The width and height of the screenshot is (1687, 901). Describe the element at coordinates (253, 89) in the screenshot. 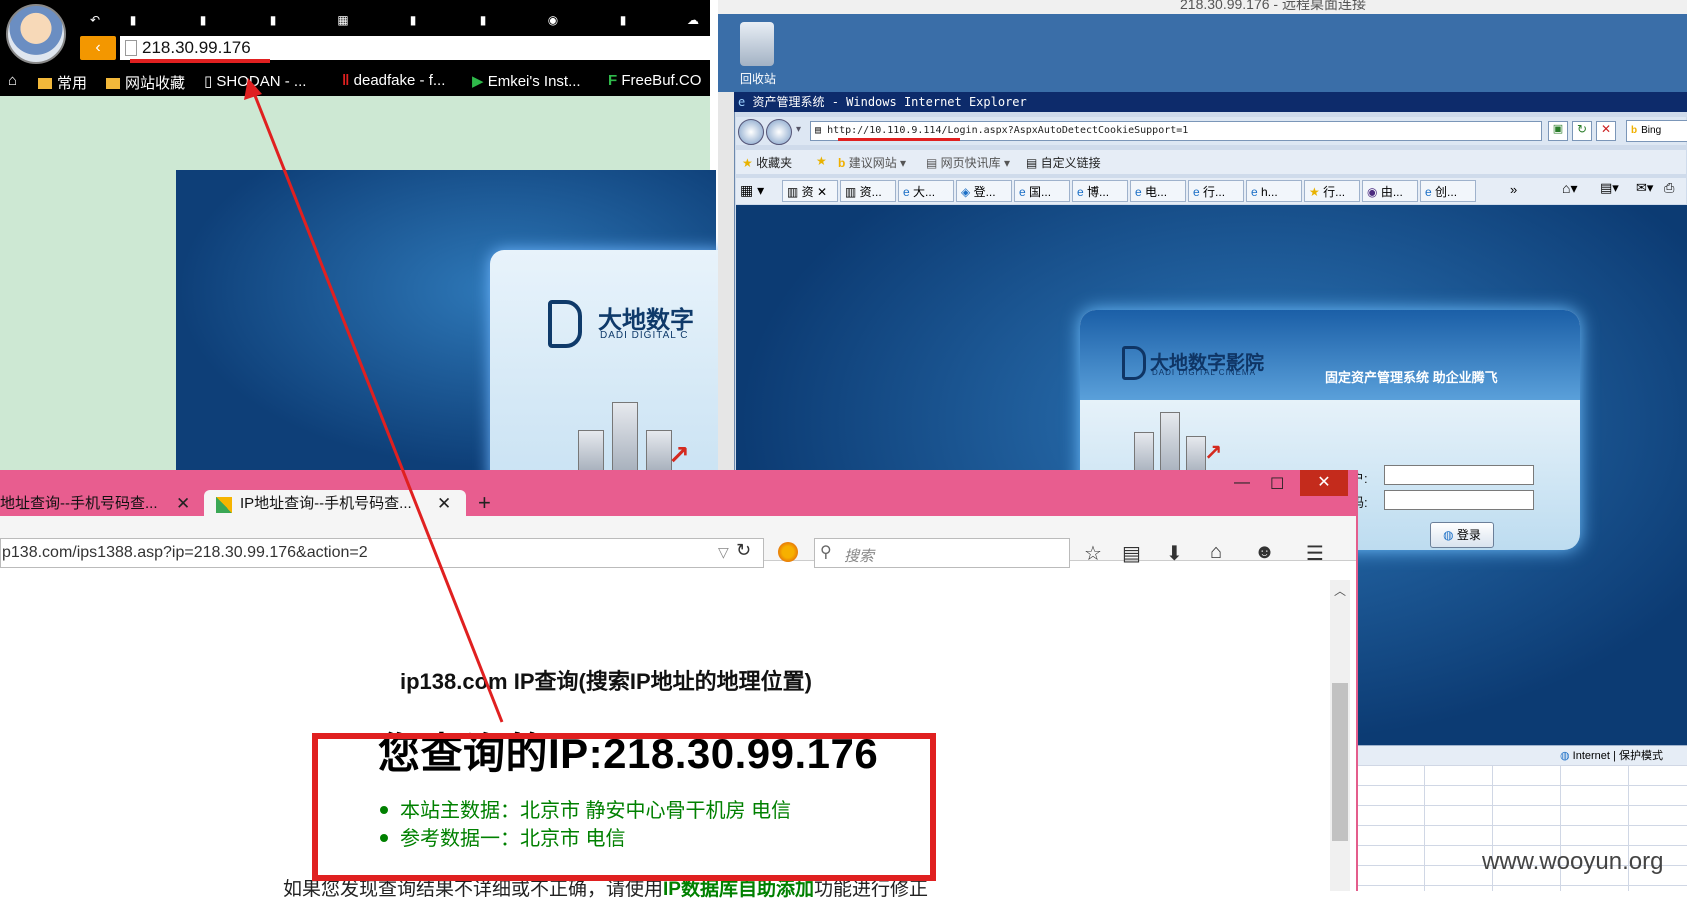

I see `annotation-arrow-head` at that location.